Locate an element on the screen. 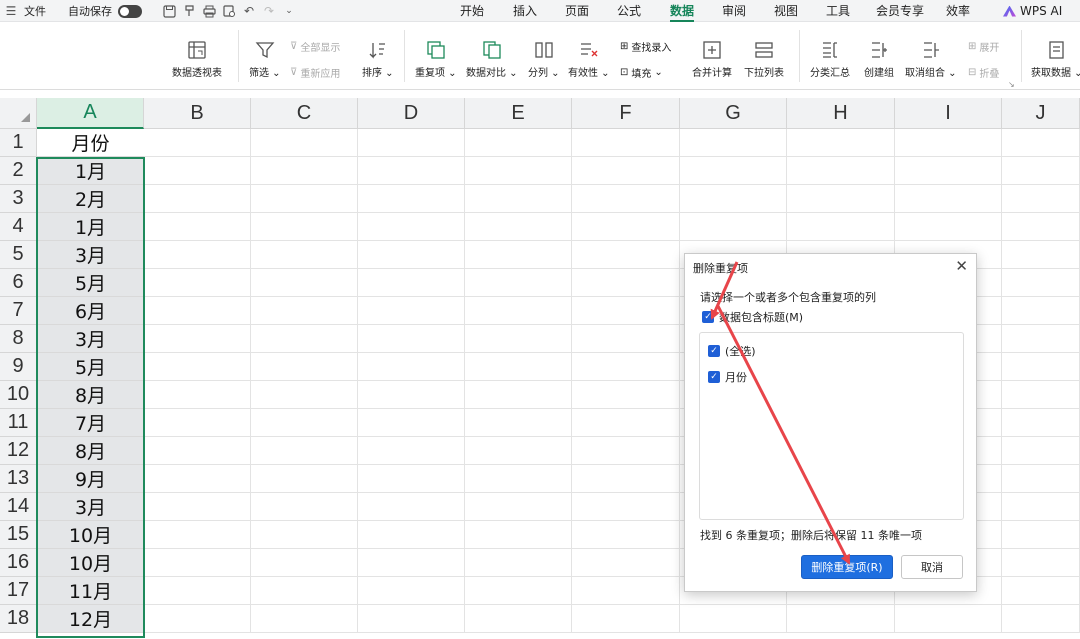 The height and width of the screenshot is (639, 1080). cell-b9 is located at coordinates (197, 367).